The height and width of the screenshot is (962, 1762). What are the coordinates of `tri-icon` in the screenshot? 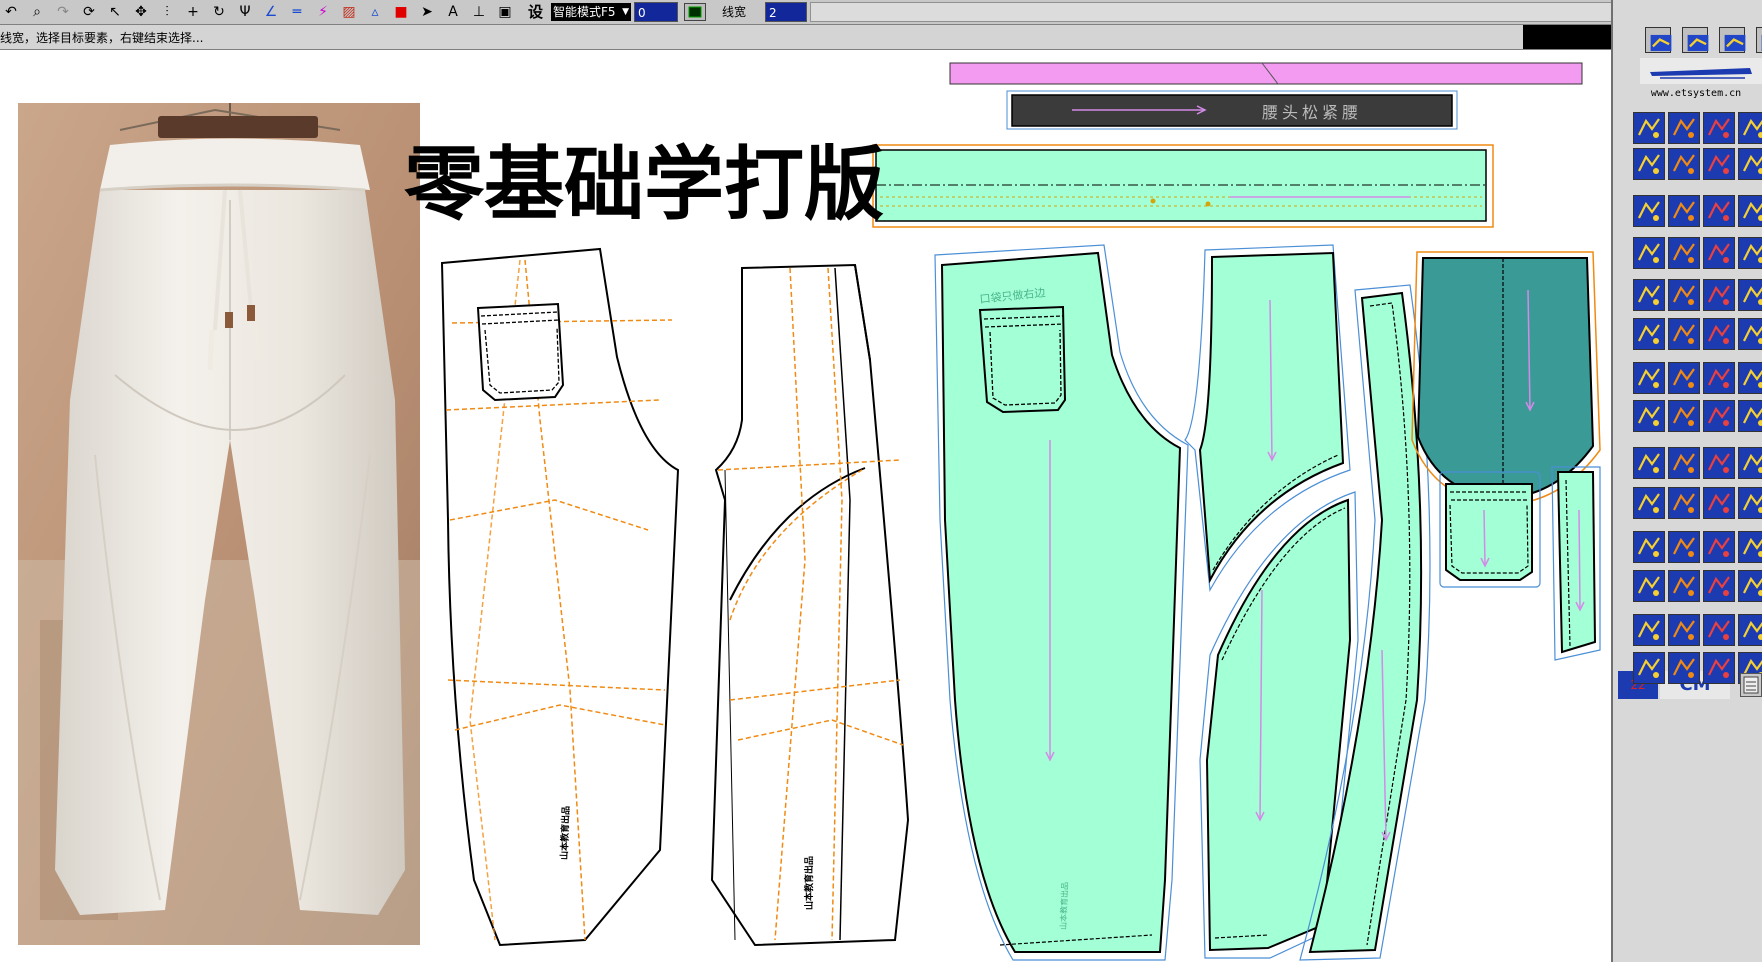 It's located at (1684, 630).